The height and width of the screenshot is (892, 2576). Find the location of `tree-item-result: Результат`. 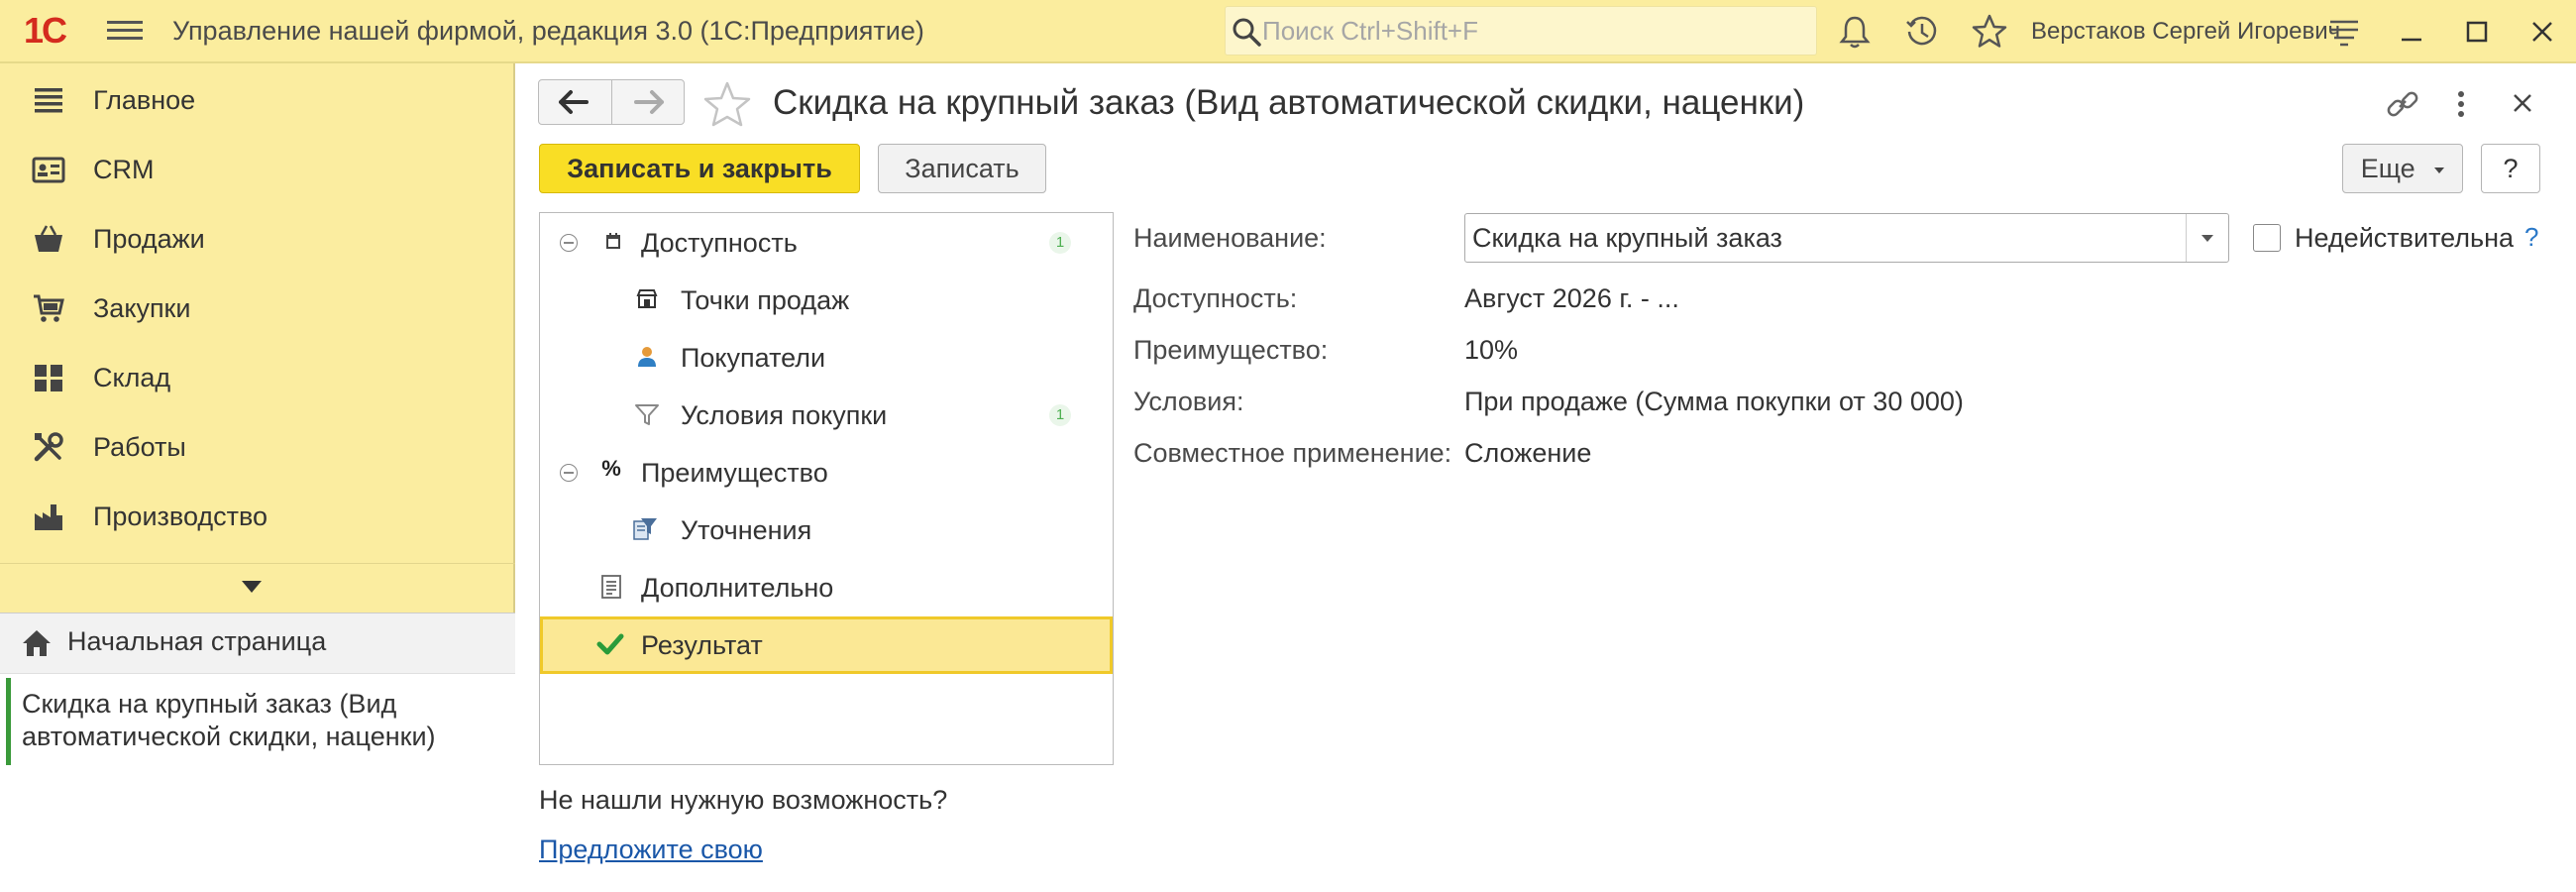

tree-item-result: Результат is located at coordinates (827, 645).